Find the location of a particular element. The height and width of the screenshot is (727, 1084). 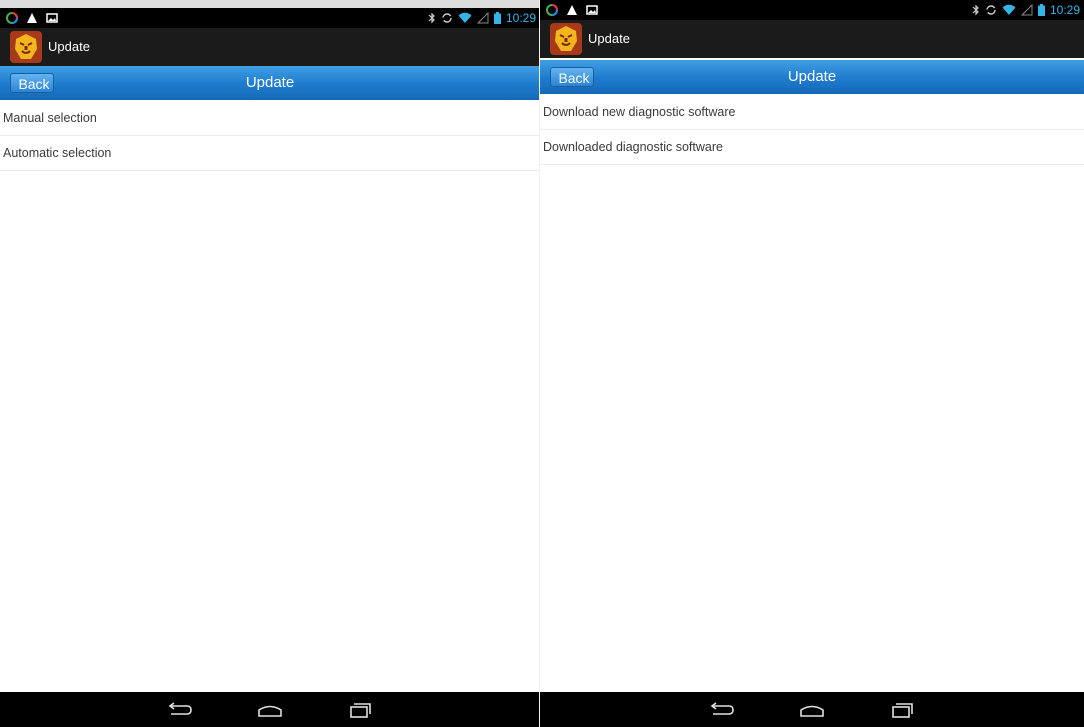

update-options-list: Manual selection Automatic selection is located at coordinates (270, 136).